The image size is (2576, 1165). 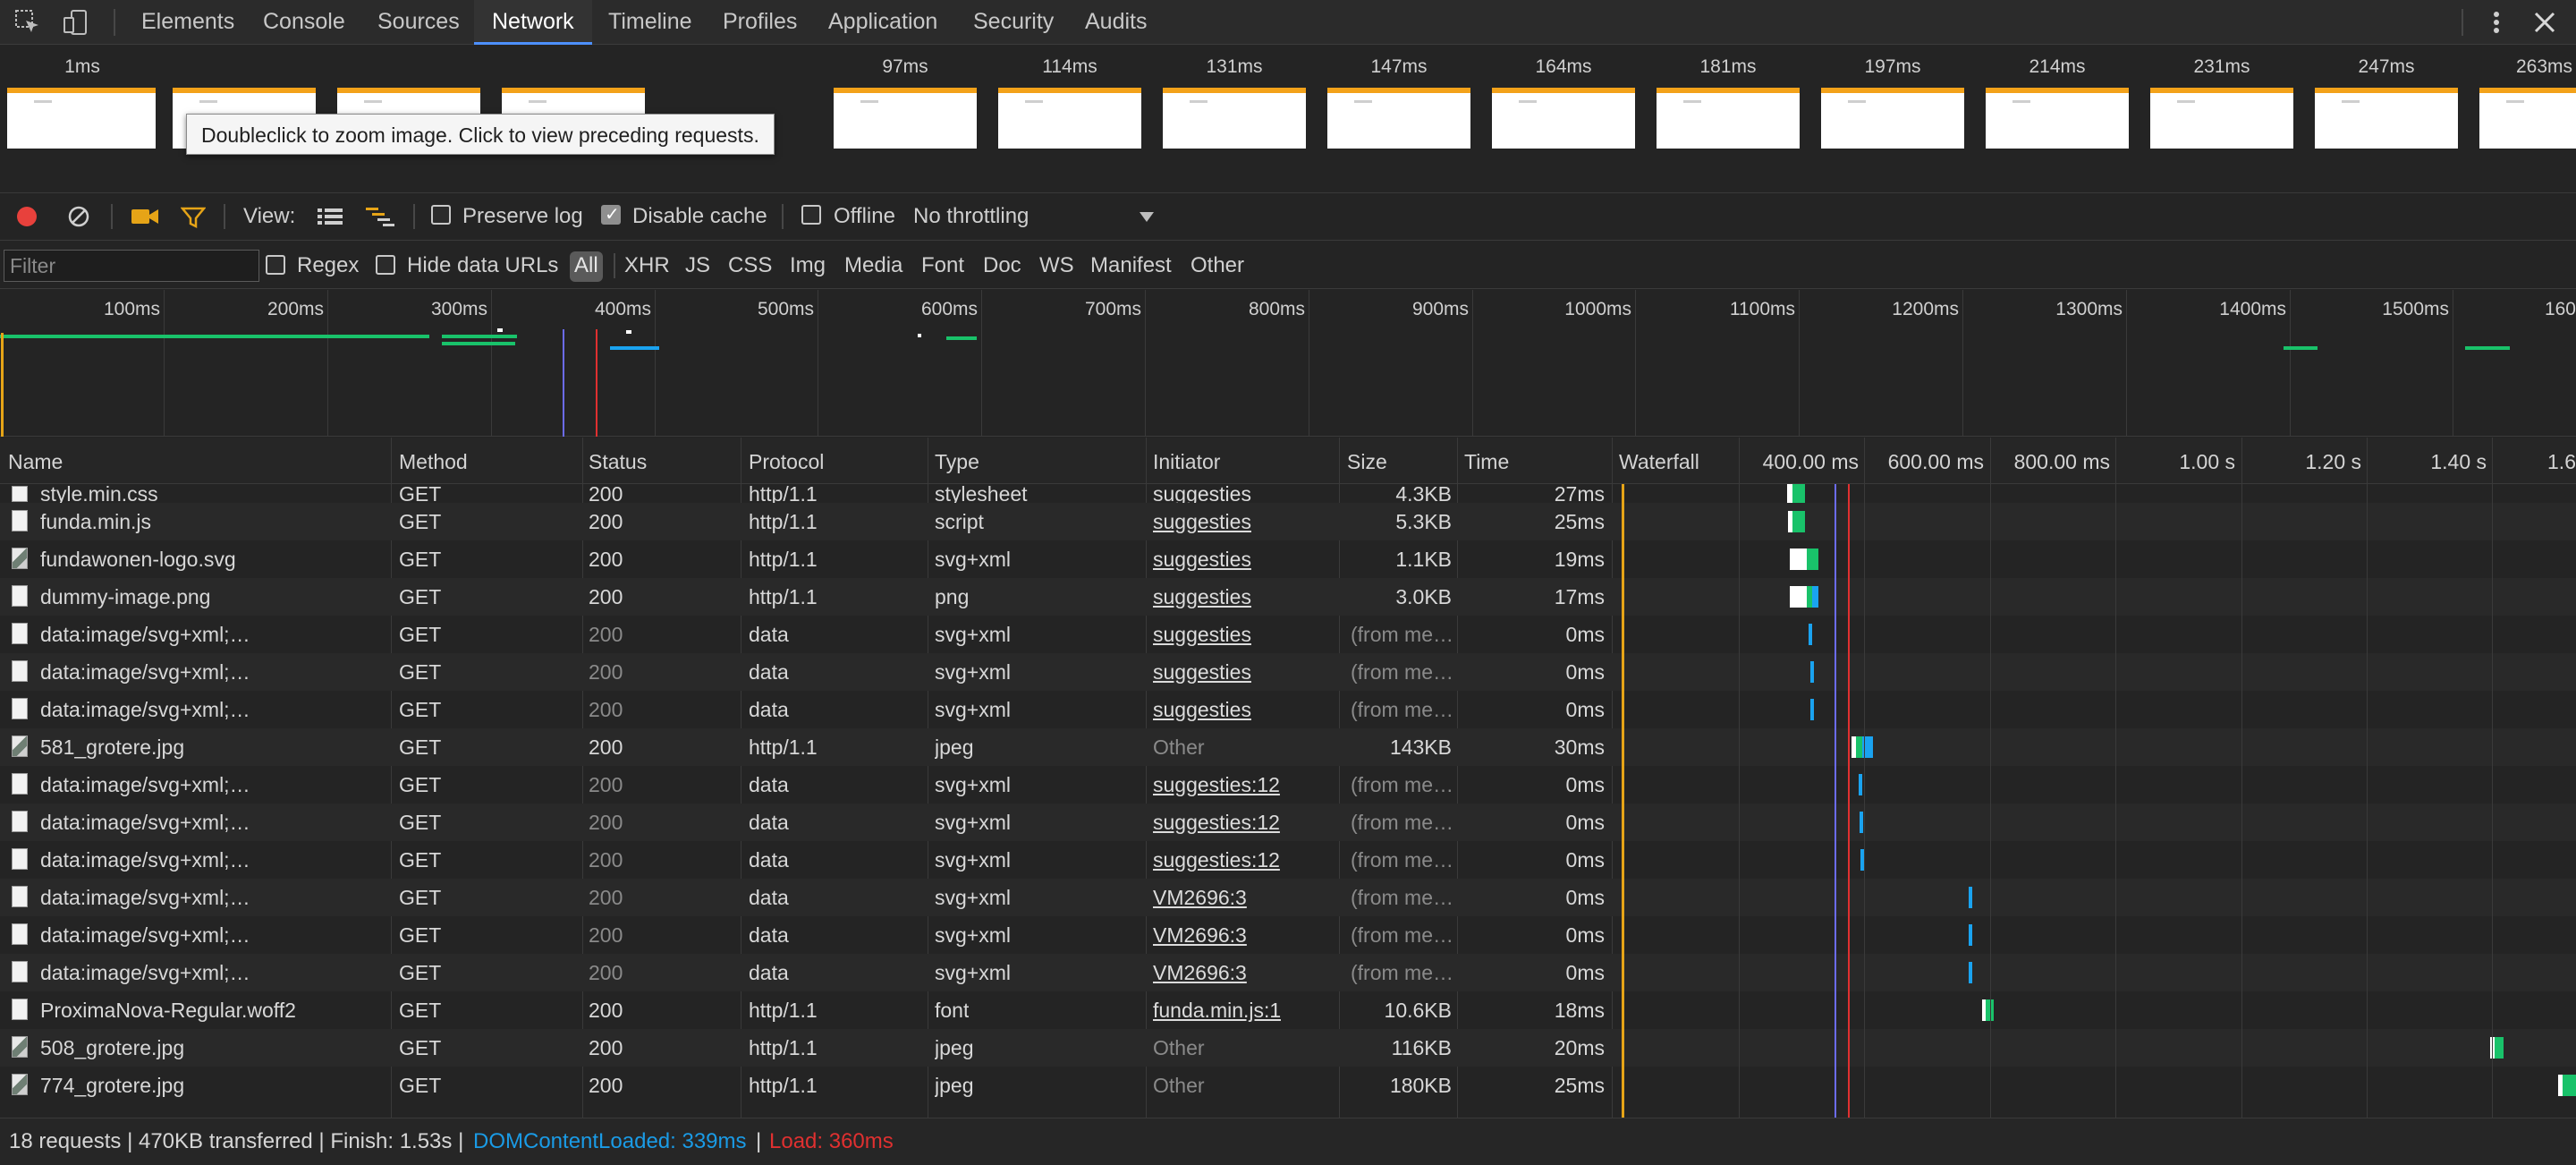 I want to click on filter-type-media: Media, so click(x=873, y=265).